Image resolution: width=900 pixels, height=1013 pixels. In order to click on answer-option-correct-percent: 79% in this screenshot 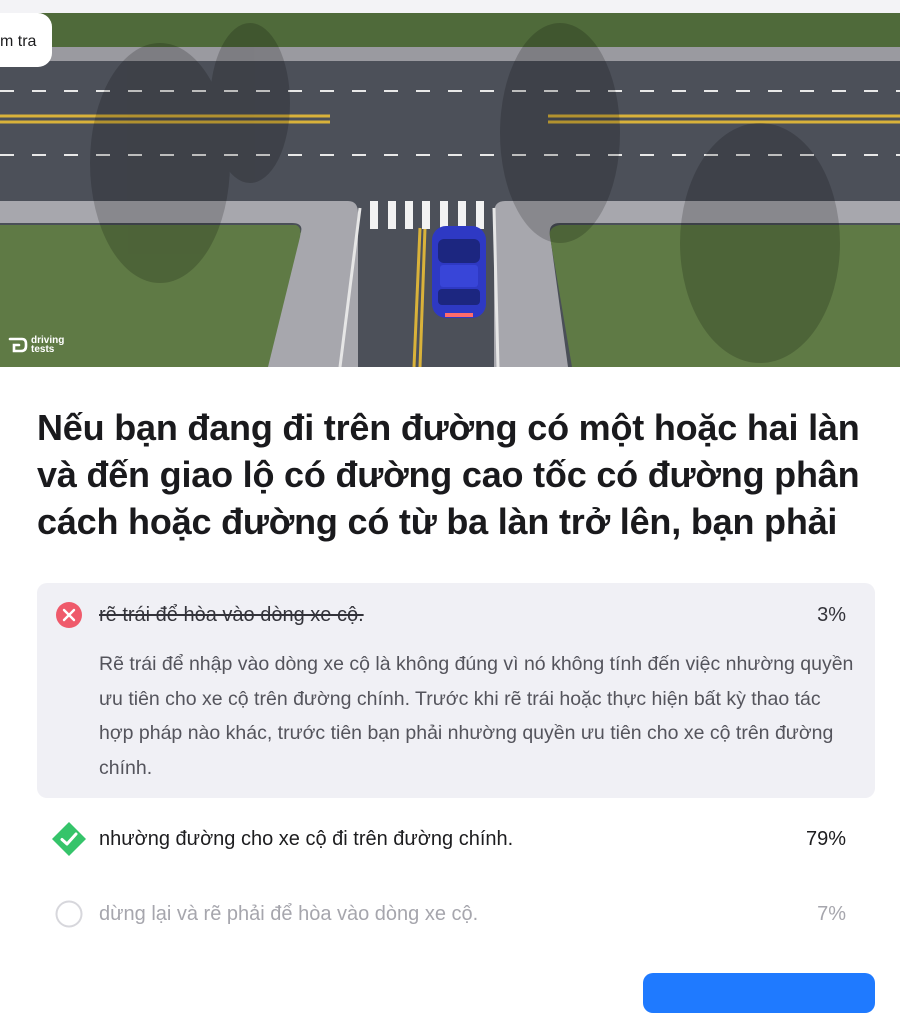, I will do `click(825, 839)`.